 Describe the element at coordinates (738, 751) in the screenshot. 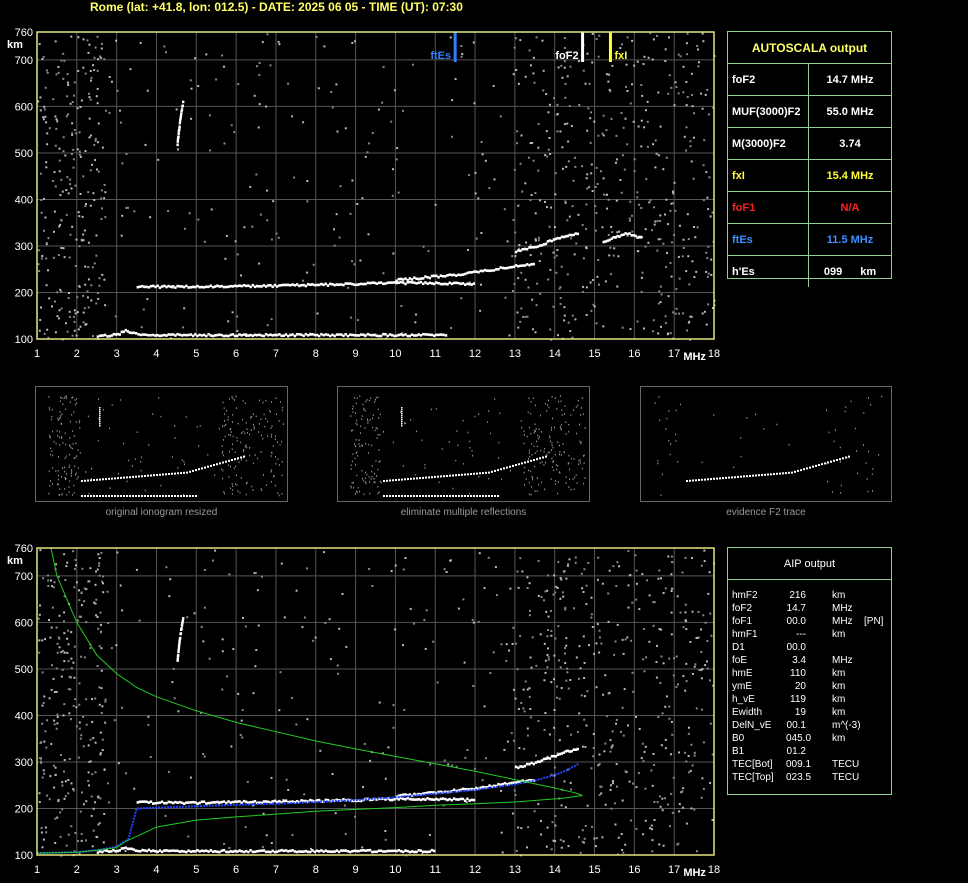

I see `aip-name: B1` at that location.